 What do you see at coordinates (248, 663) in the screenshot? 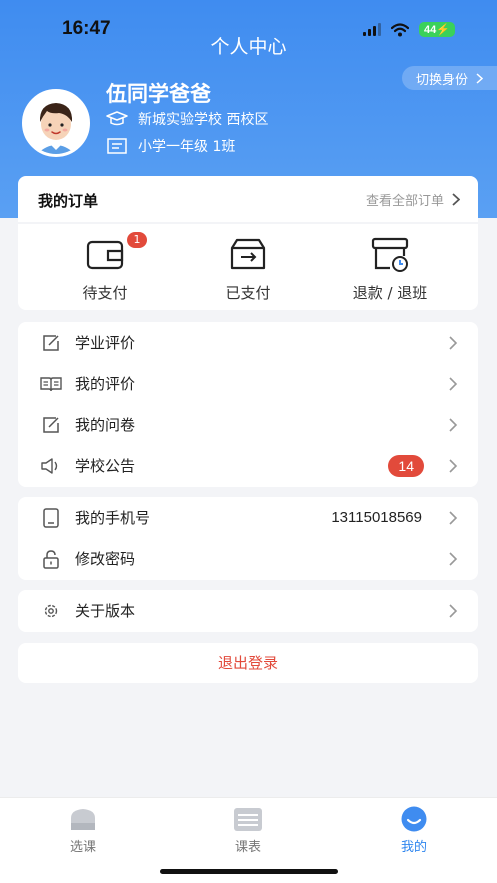
I see `logout-button: 退出登录` at bounding box center [248, 663].